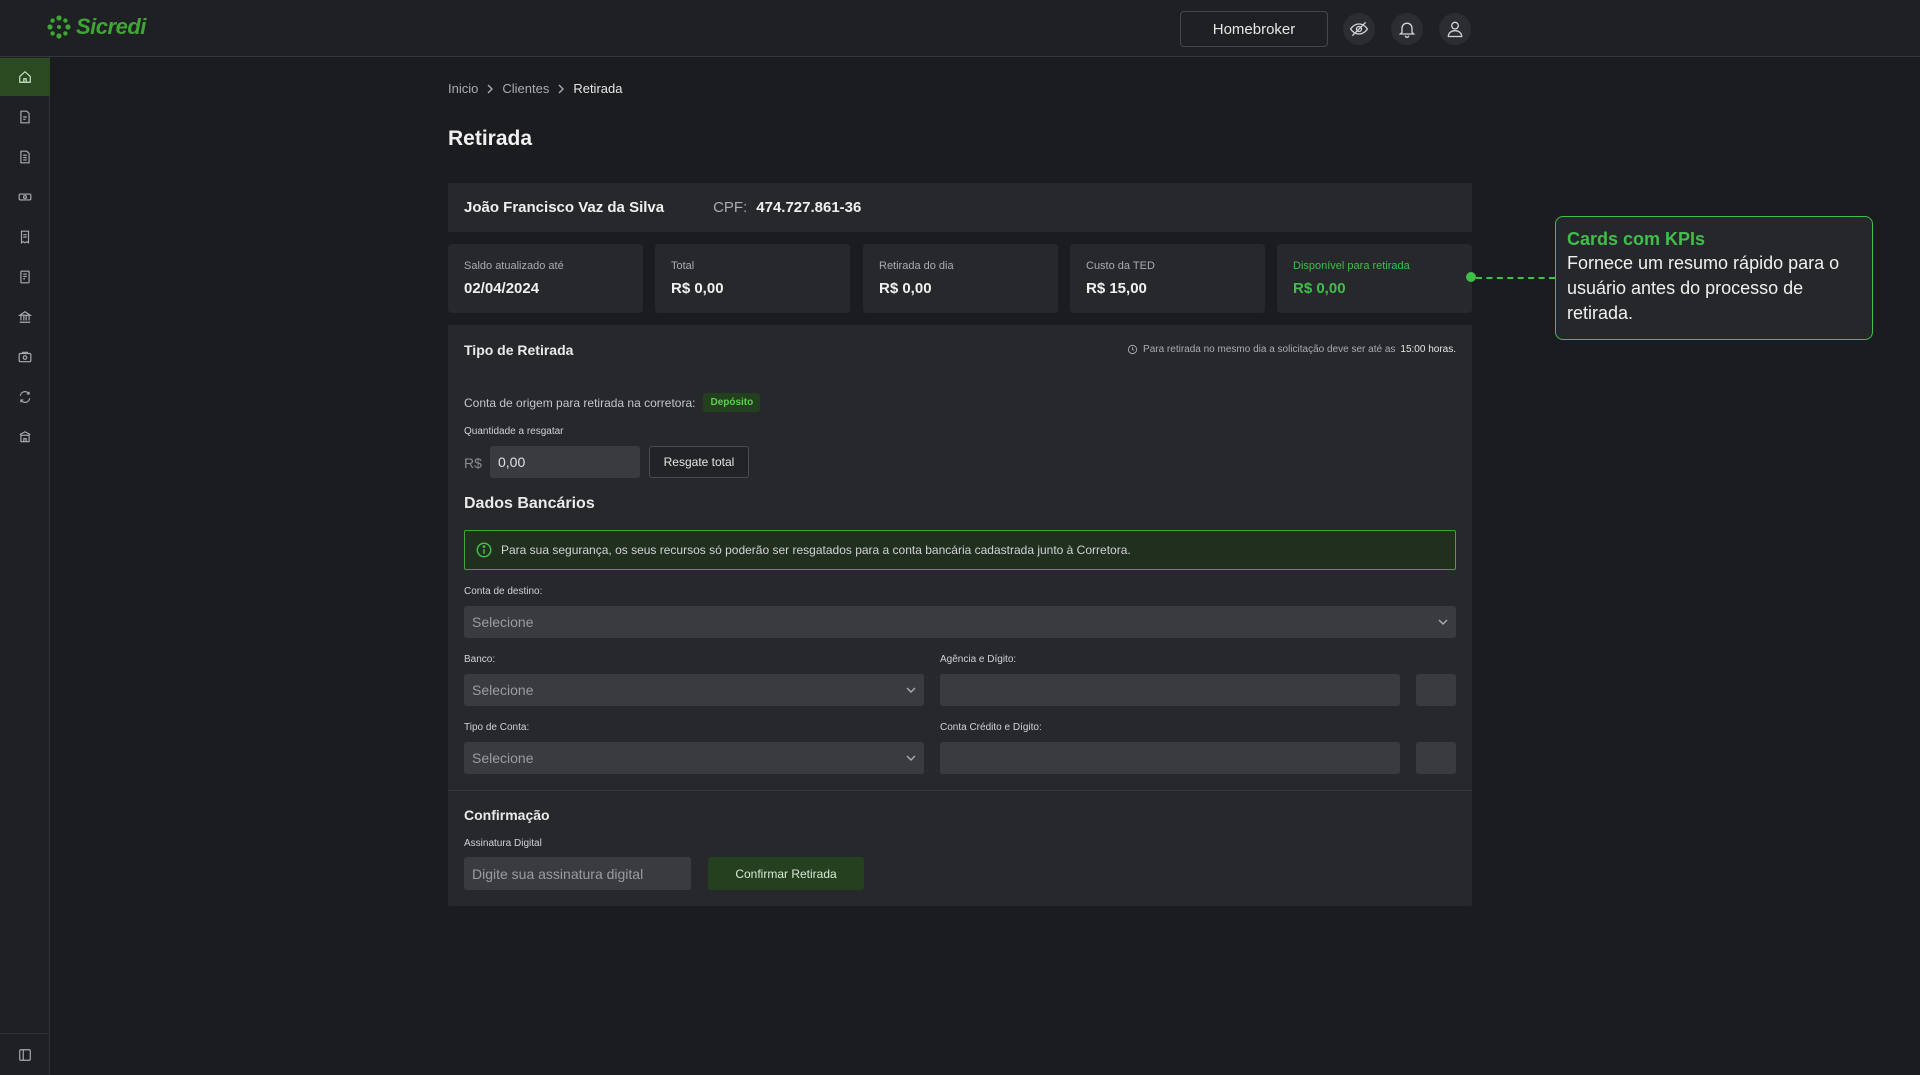 Image resolution: width=1920 pixels, height=1075 pixels. What do you see at coordinates (514, 431) in the screenshot?
I see `amount-label: Quantidade a resgatar` at bounding box center [514, 431].